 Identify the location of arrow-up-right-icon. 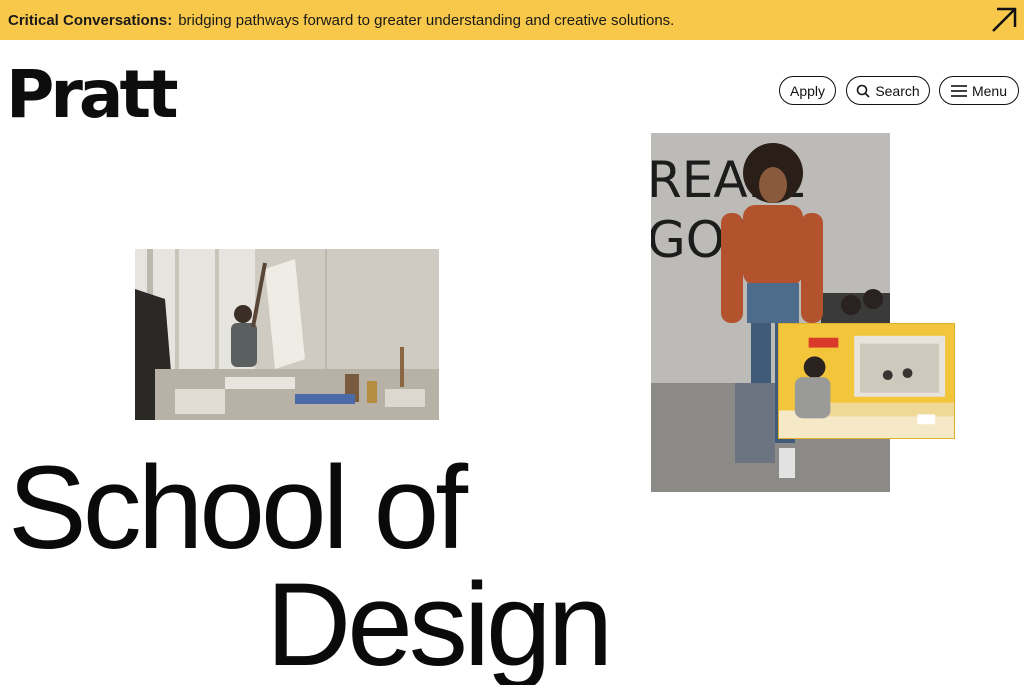
(1004, 20).